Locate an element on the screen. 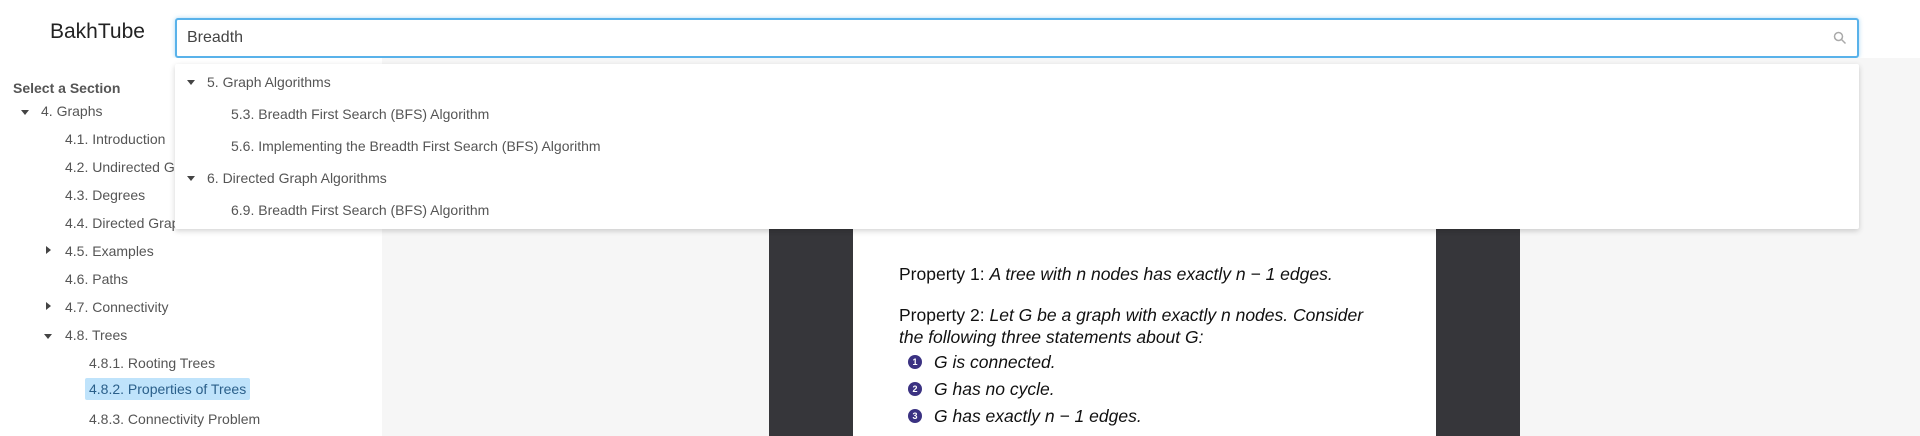  tree-item-properties-of-trees: 4.8.2. Properties of Trees is located at coordinates (168, 389).